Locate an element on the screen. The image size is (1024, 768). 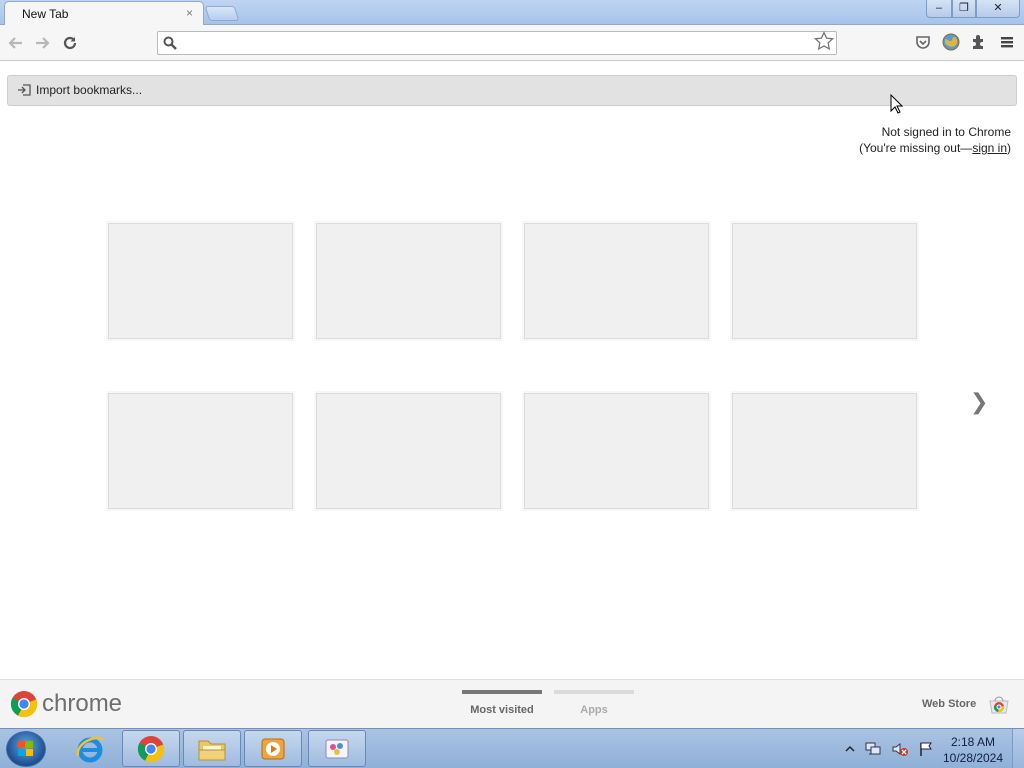
media-player-icon is located at coordinates (273, 748).